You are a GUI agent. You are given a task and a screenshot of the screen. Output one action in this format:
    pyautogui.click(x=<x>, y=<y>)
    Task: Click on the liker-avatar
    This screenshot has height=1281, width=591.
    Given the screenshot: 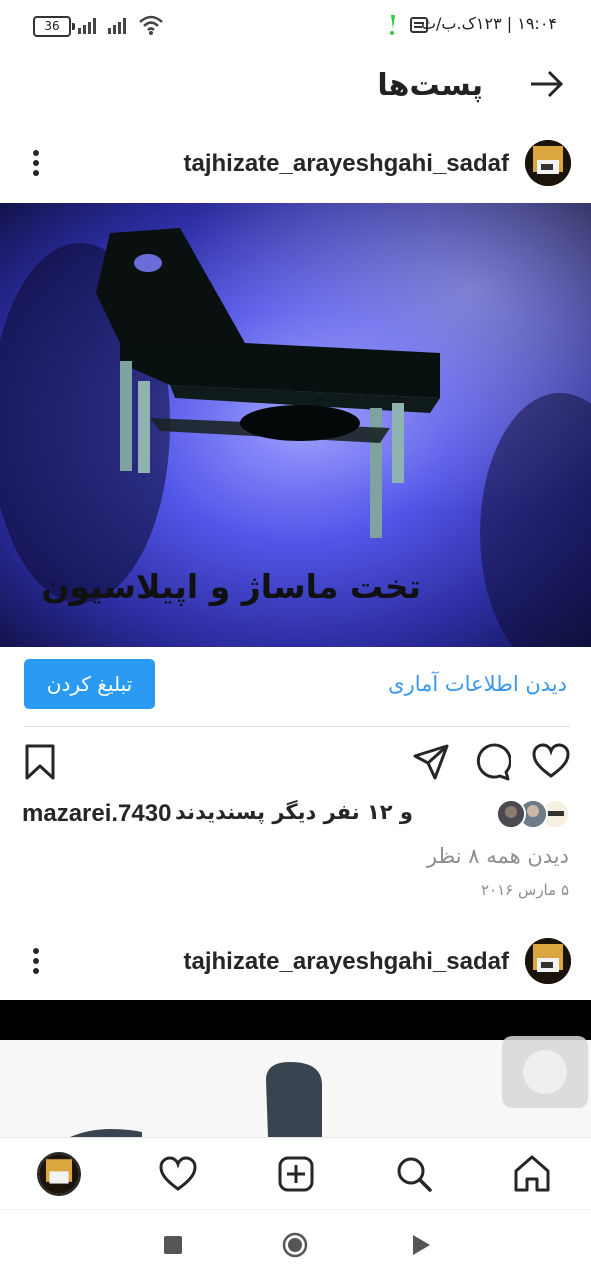 What is the action you would take?
    pyautogui.click(x=511, y=814)
    